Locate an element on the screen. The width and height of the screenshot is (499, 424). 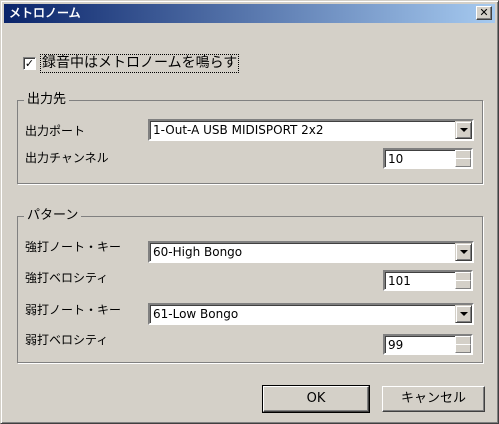
output-channel-value: 10 is located at coordinates (396, 159).